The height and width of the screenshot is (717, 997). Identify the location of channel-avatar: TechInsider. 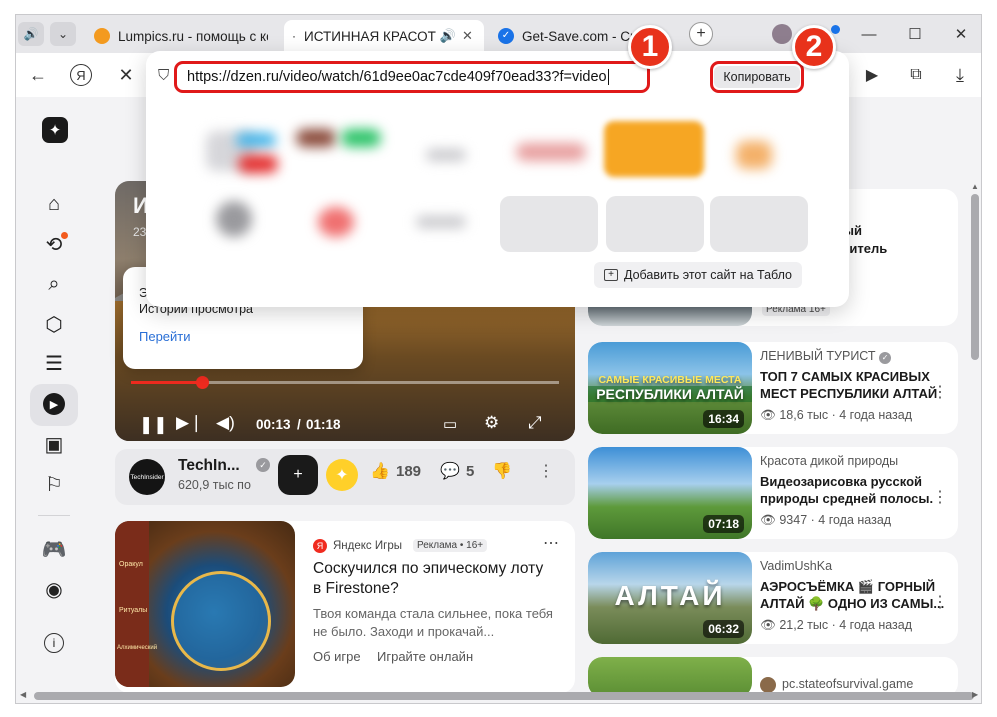
(147, 477).